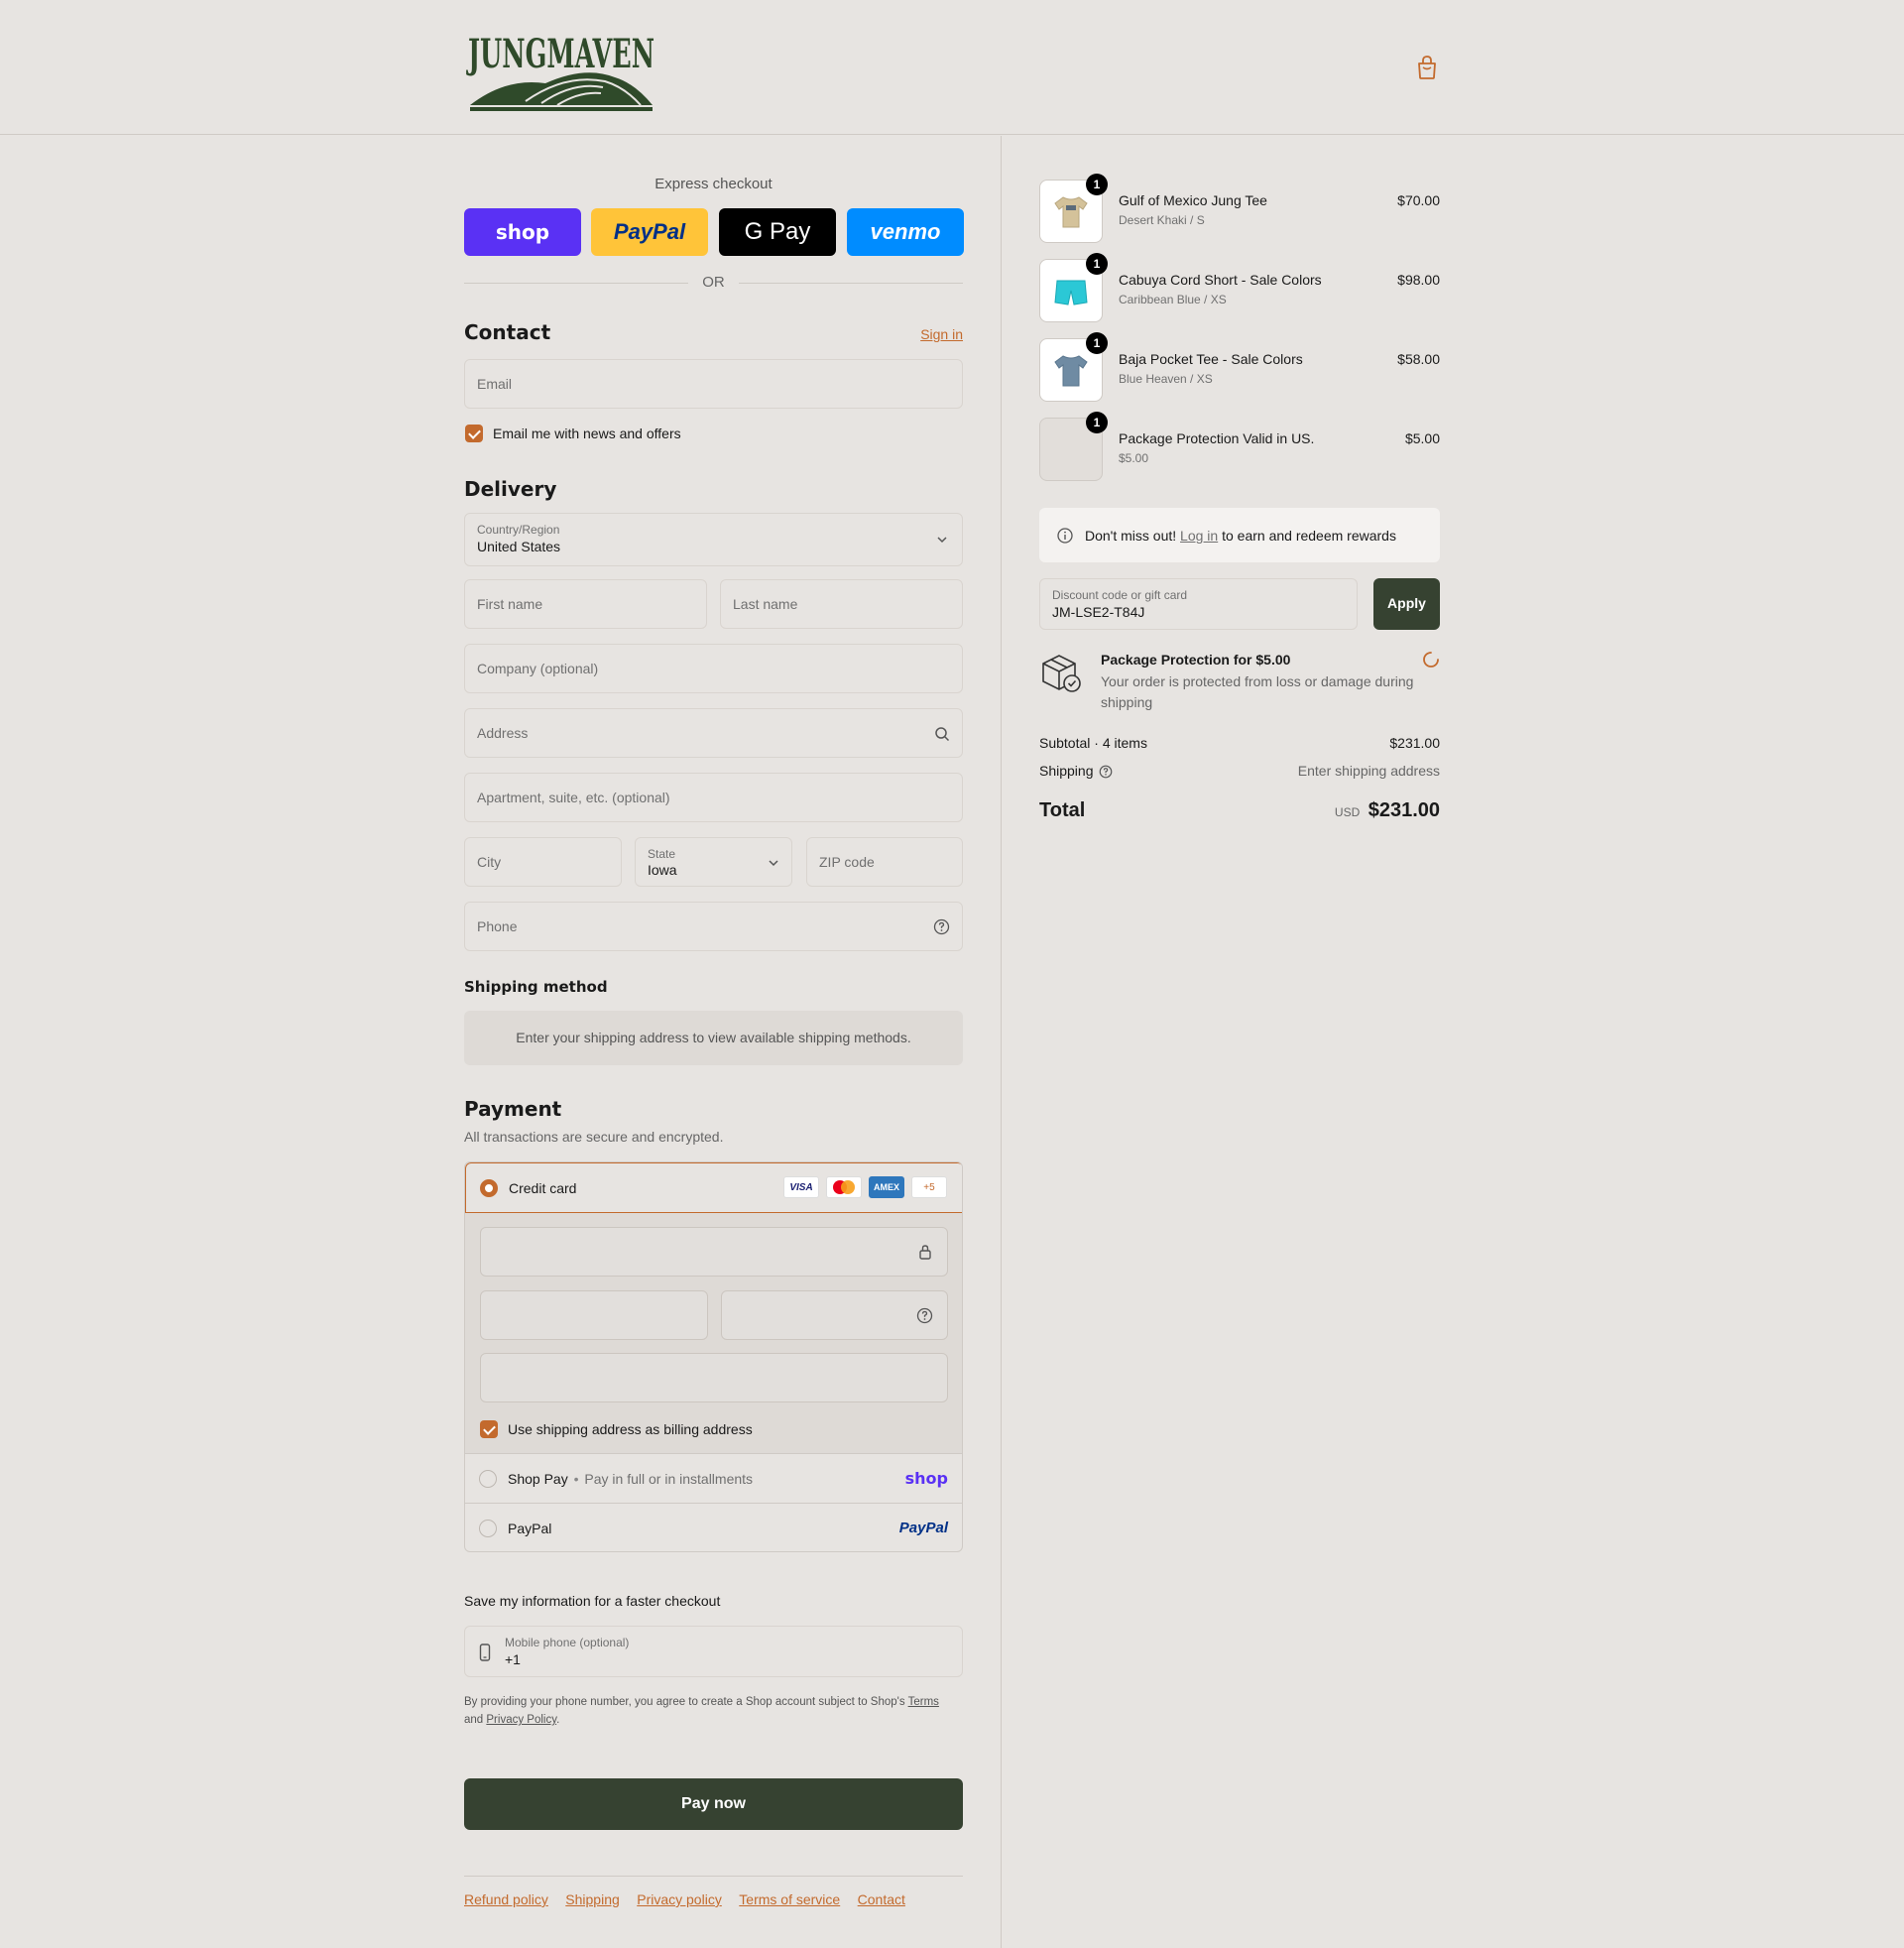  I want to click on state-label: State, so click(662, 854).